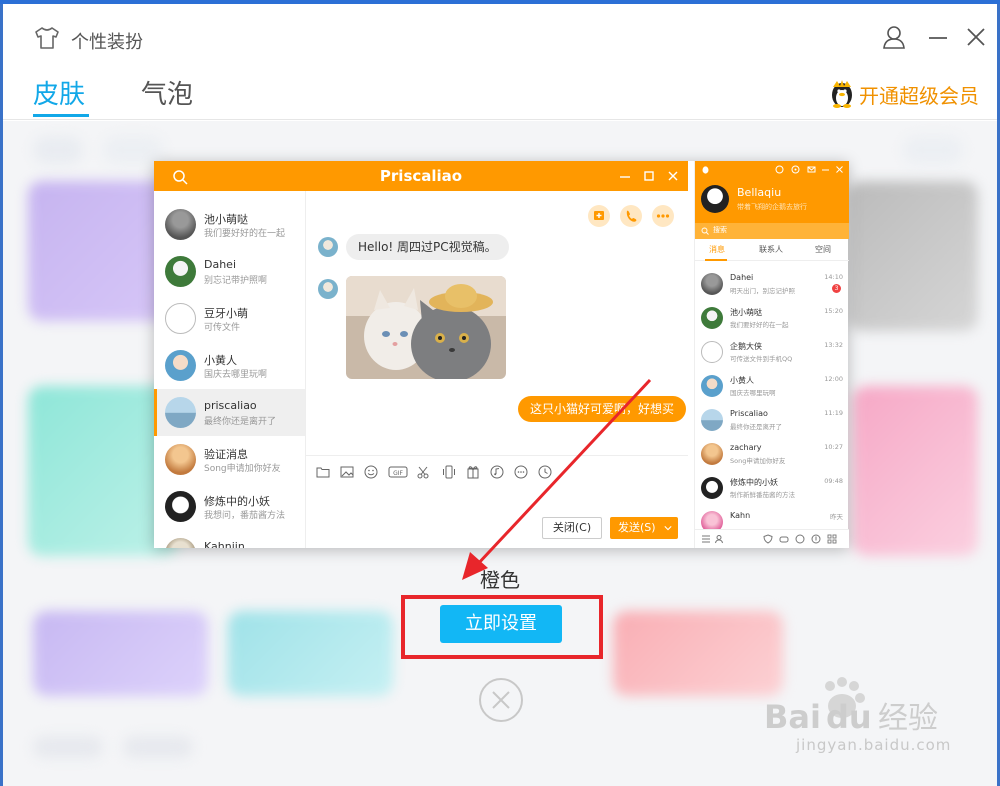 Image resolution: width=1000 pixels, height=786 pixels. Describe the element at coordinates (473, 472) in the screenshot. I see `gift-icon` at that location.